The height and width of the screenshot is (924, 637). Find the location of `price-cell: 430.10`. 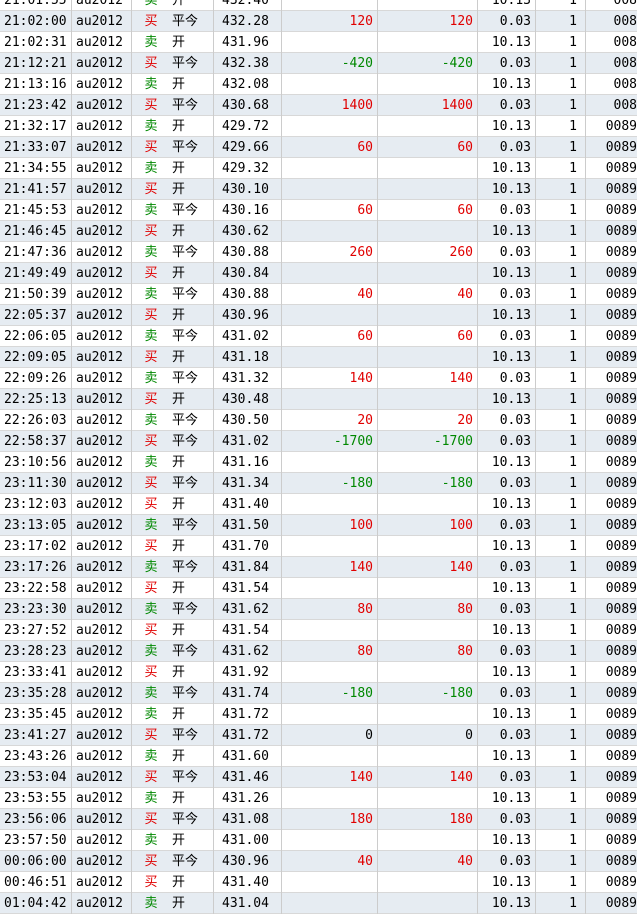

price-cell: 430.10 is located at coordinates (248, 189).